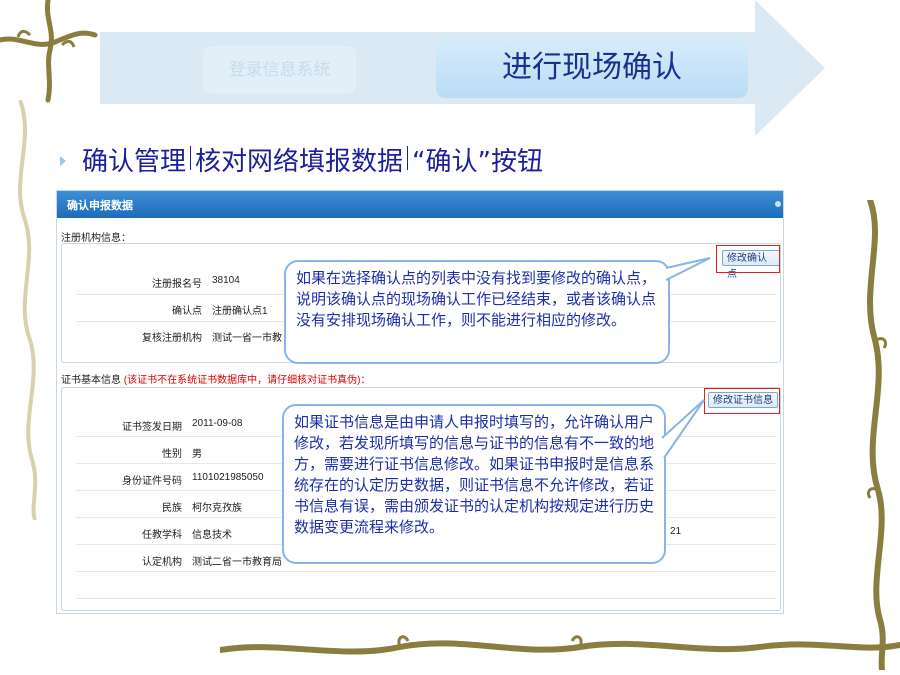  I want to click on step-login-system: 登录信息系统, so click(279, 70).